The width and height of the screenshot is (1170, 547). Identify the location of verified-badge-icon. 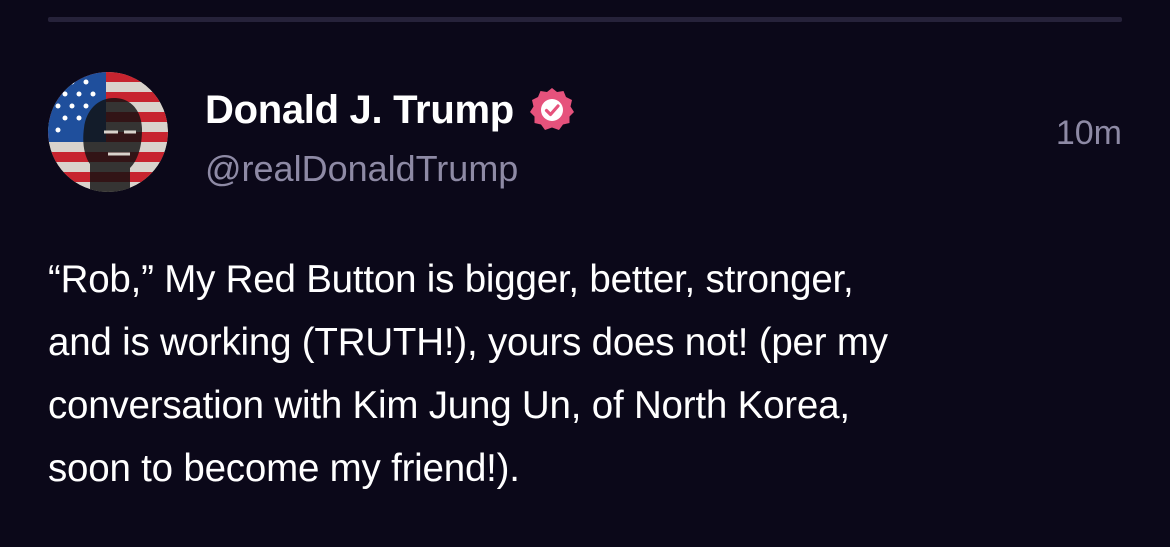
(551, 109).